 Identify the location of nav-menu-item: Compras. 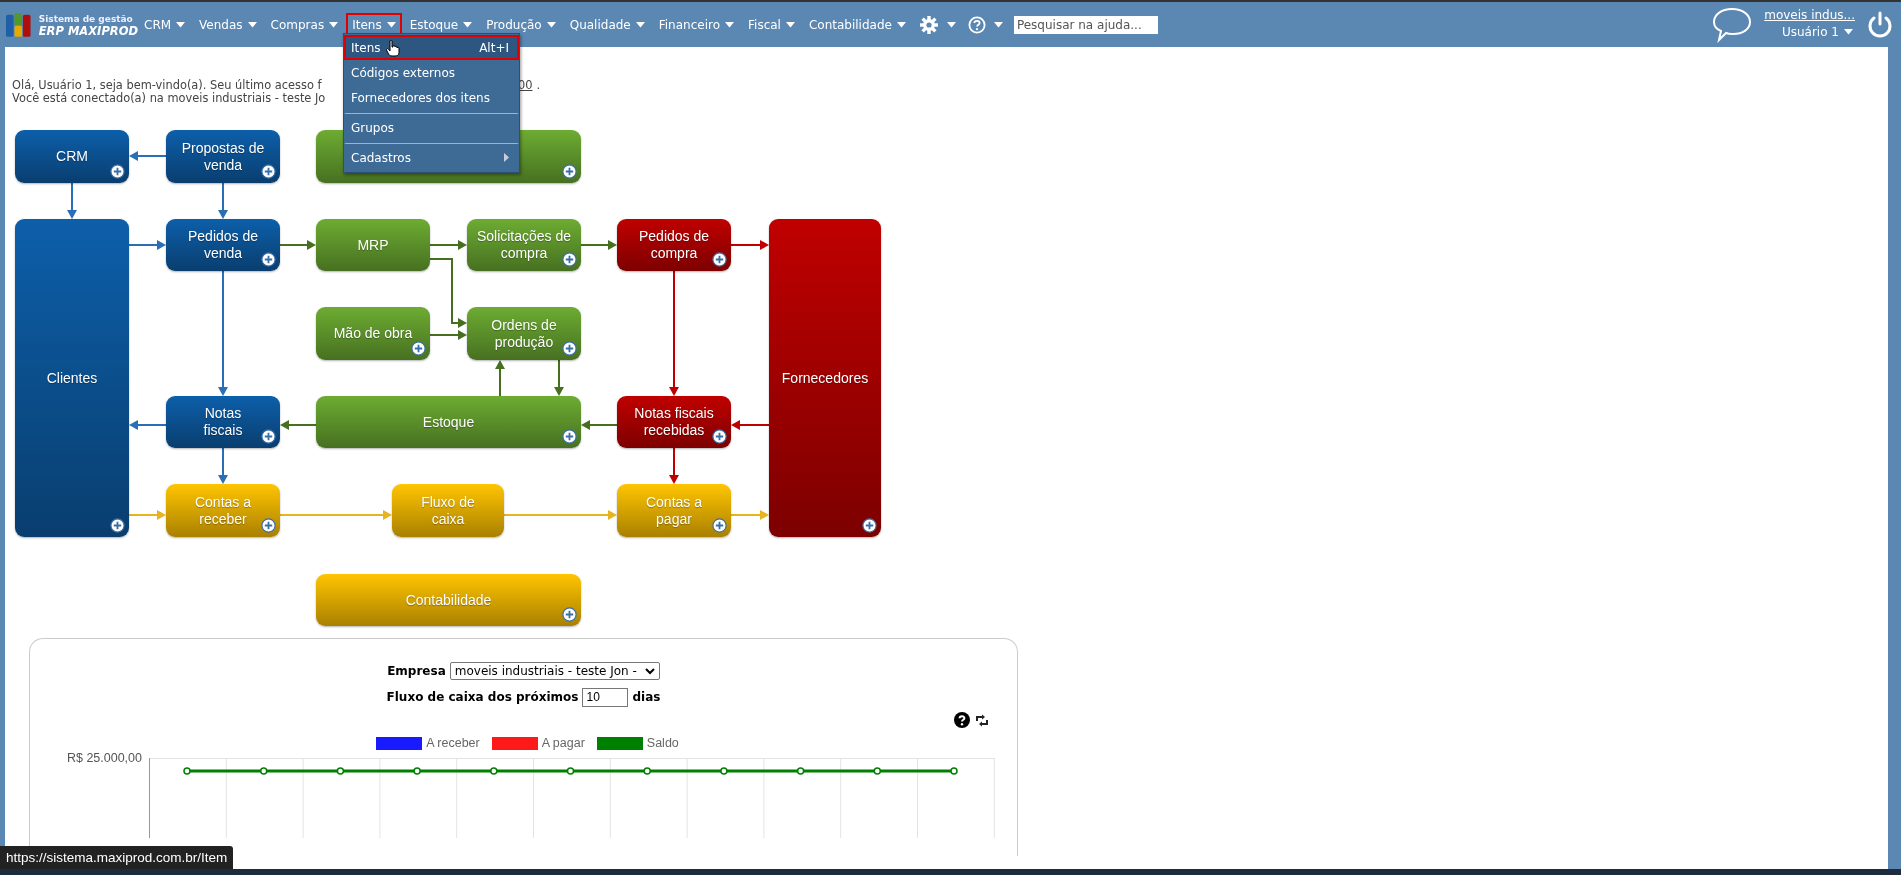
(304, 24).